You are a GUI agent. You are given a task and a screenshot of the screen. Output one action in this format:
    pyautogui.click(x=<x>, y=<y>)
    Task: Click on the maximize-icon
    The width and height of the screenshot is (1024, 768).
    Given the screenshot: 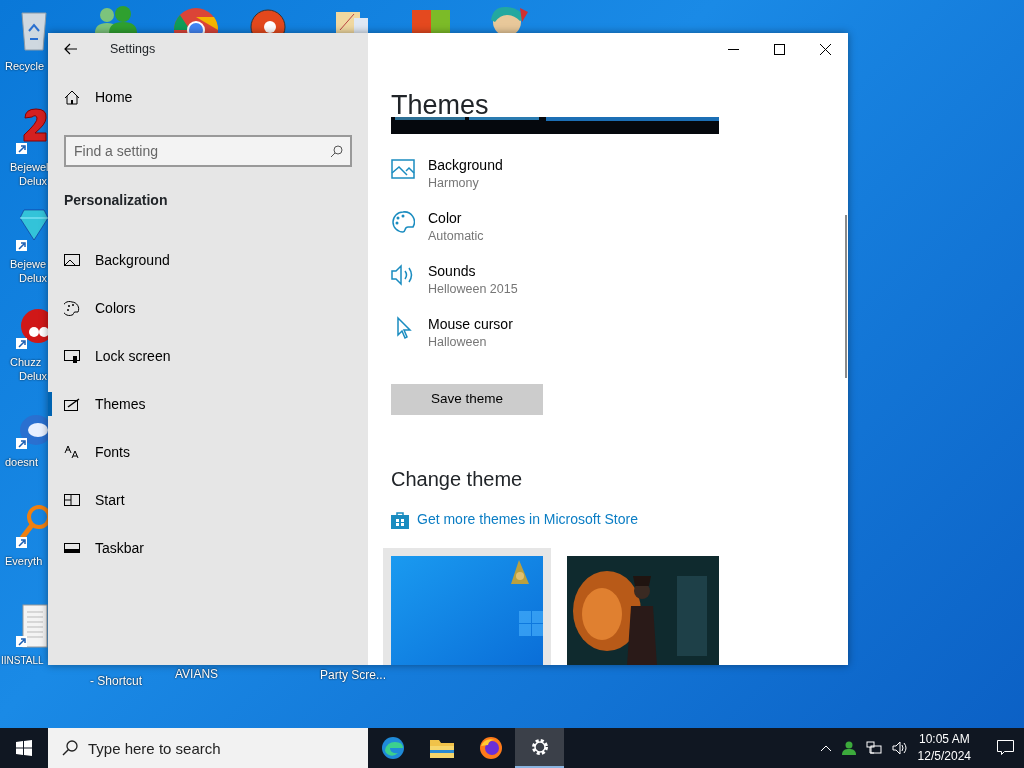 What is the action you would take?
    pyautogui.click(x=779, y=49)
    